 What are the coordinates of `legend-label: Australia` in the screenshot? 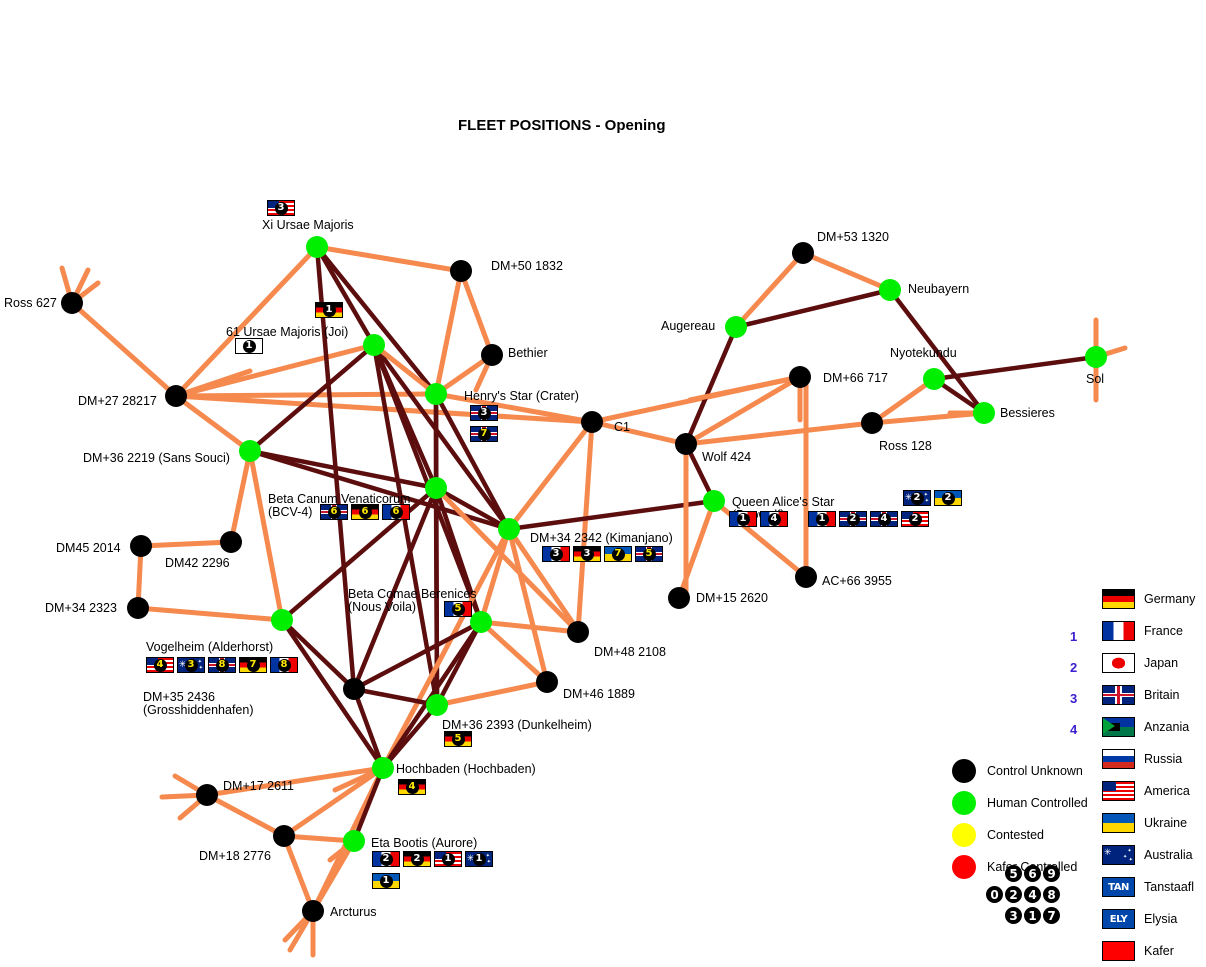 It's located at (1168, 855).